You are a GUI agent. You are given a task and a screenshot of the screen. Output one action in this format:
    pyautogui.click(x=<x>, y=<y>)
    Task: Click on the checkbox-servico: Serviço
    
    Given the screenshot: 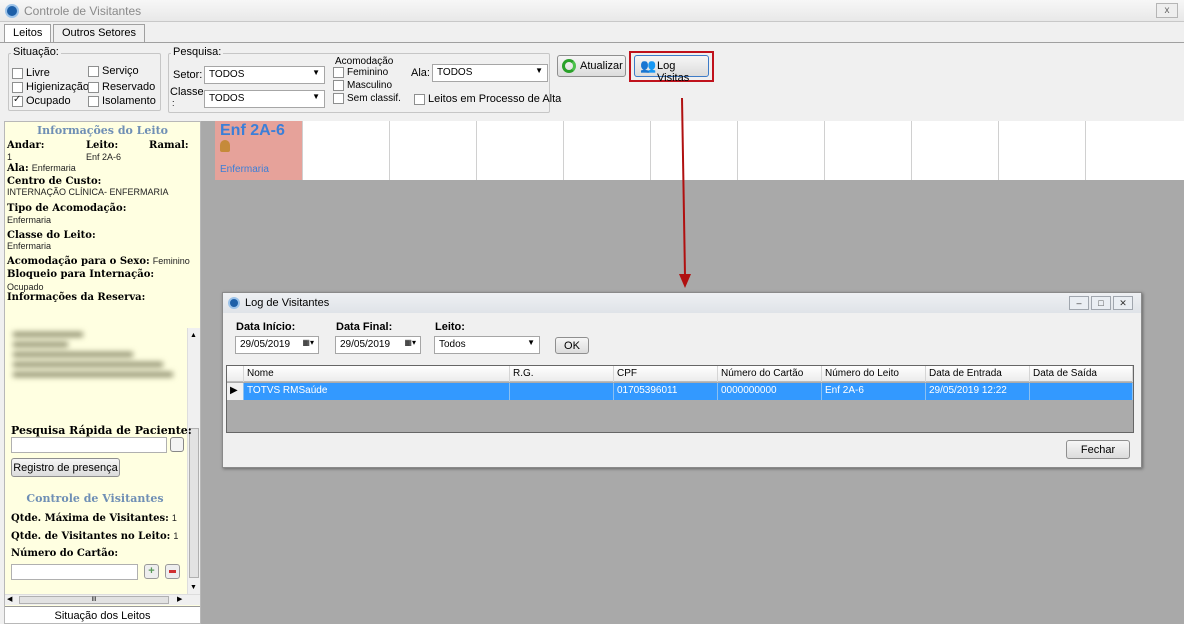 What is the action you would take?
    pyautogui.click(x=113, y=71)
    